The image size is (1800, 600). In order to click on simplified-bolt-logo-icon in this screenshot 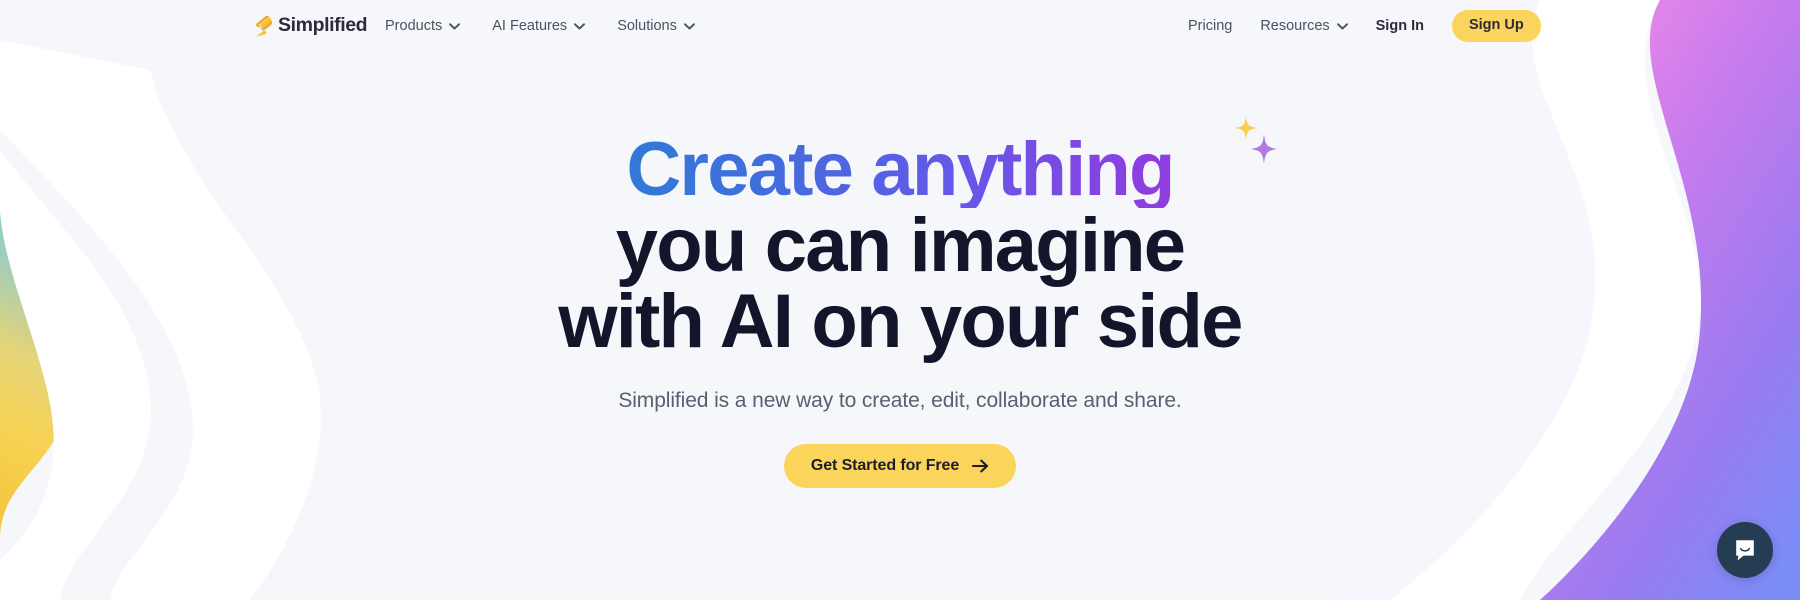, I will do `click(264, 26)`.